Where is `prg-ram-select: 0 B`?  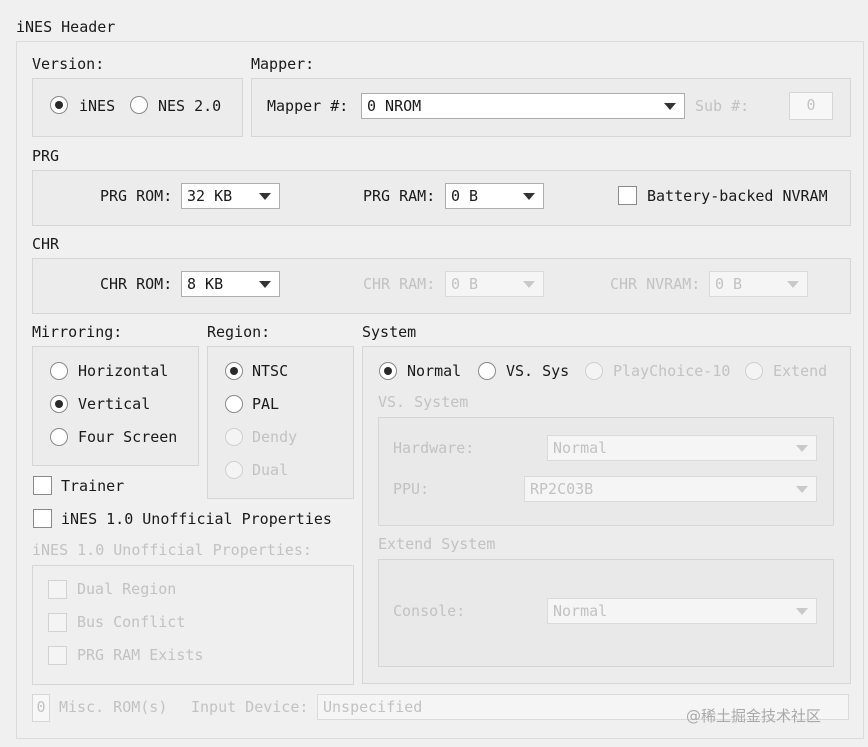 prg-ram-select: 0 B is located at coordinates (494, 196).